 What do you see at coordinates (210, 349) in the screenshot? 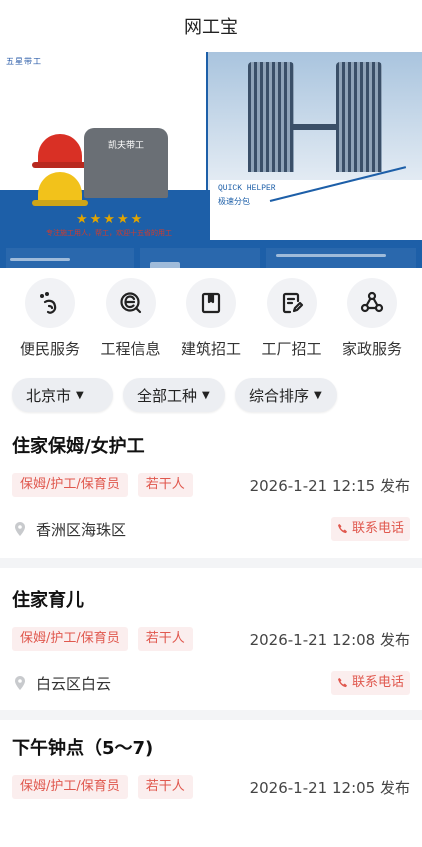
I see `category-label: 建筑招工` at bounding box center [210, 349].